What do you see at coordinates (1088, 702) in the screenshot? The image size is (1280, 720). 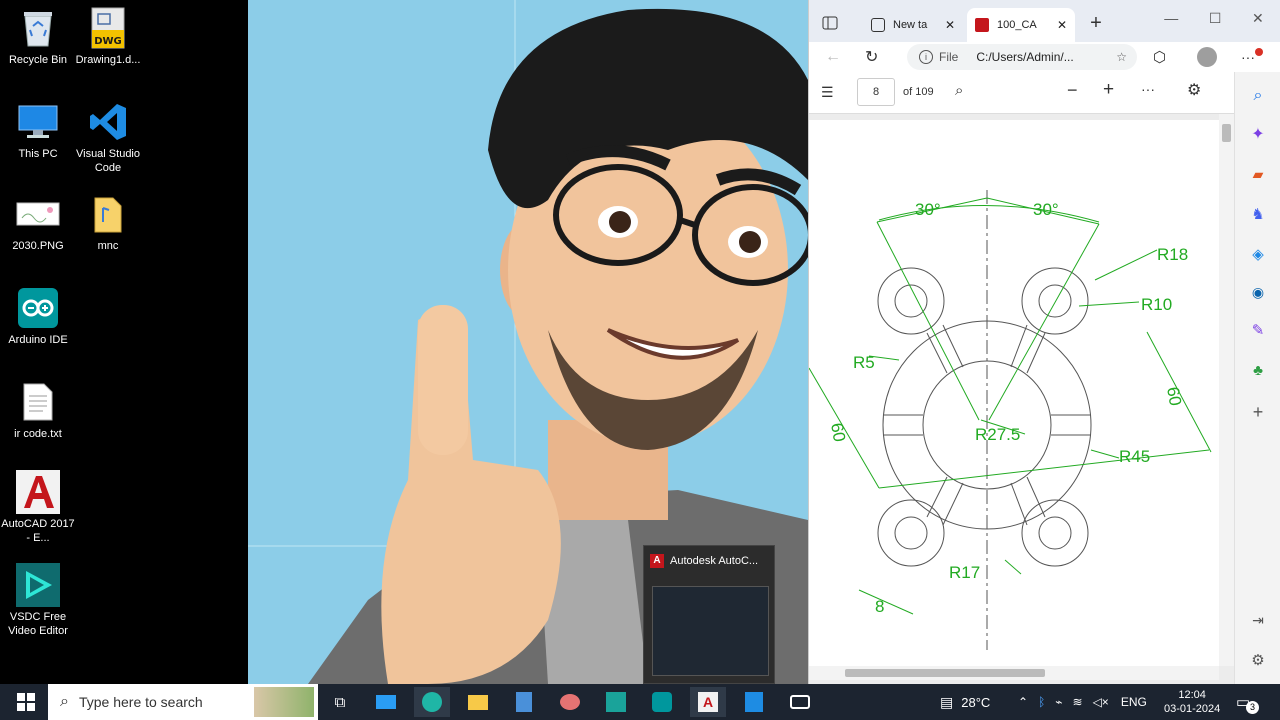 I see `system-tray: ⌃ ᛒ ⌁ ≋ ◁× ENG` at bounding box center [1088, 702].